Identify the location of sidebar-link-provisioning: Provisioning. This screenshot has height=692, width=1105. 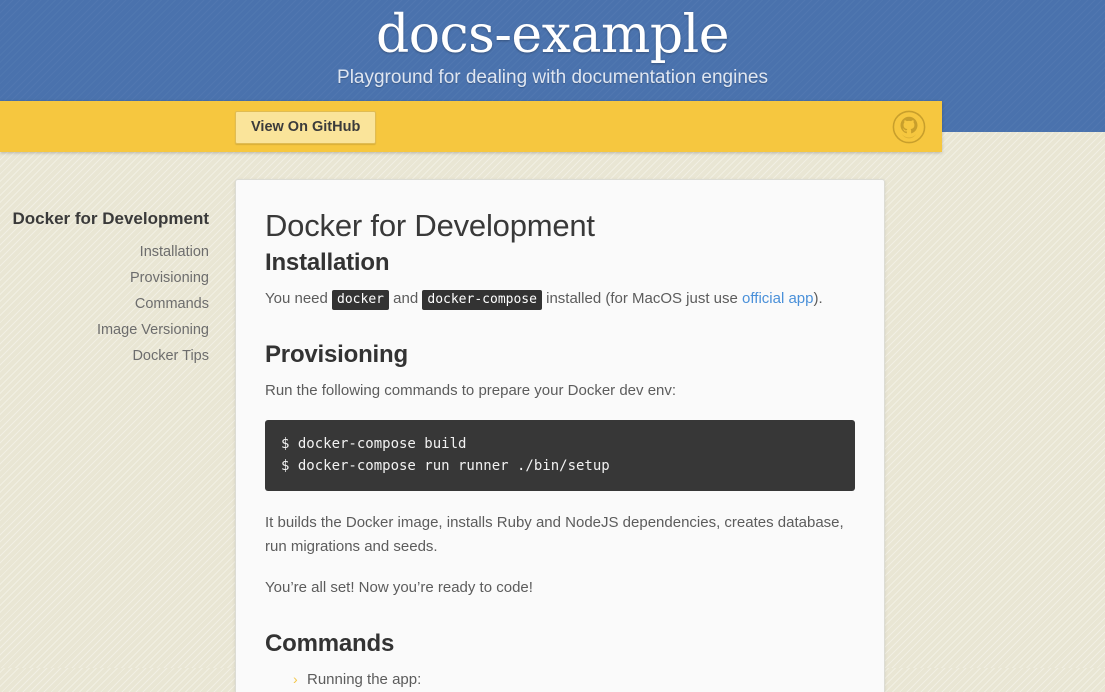
(169, 278).